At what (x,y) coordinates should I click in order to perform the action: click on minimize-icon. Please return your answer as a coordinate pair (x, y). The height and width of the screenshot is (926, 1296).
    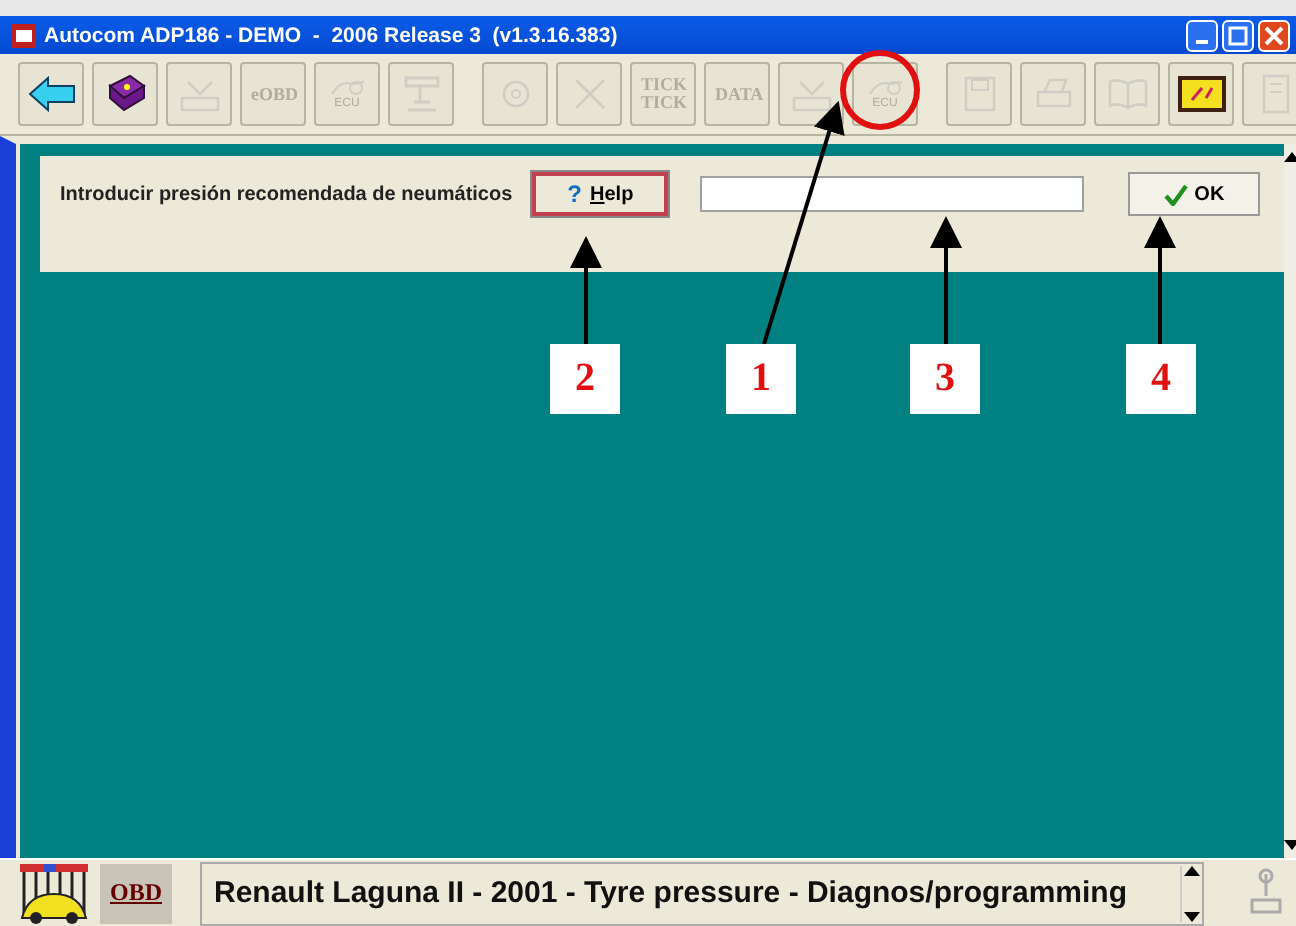
    Looking at the image, I should click on (1202, 41).